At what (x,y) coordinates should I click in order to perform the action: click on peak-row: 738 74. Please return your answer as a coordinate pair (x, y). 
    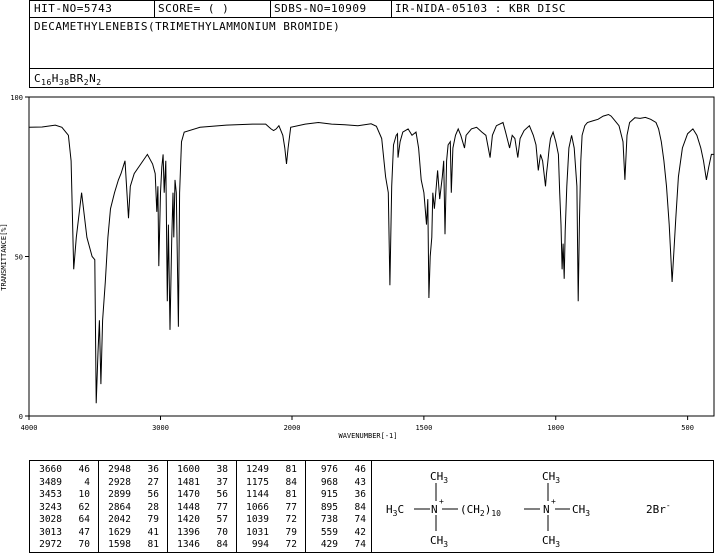
    Looking at the image, I should click on (339, 520).